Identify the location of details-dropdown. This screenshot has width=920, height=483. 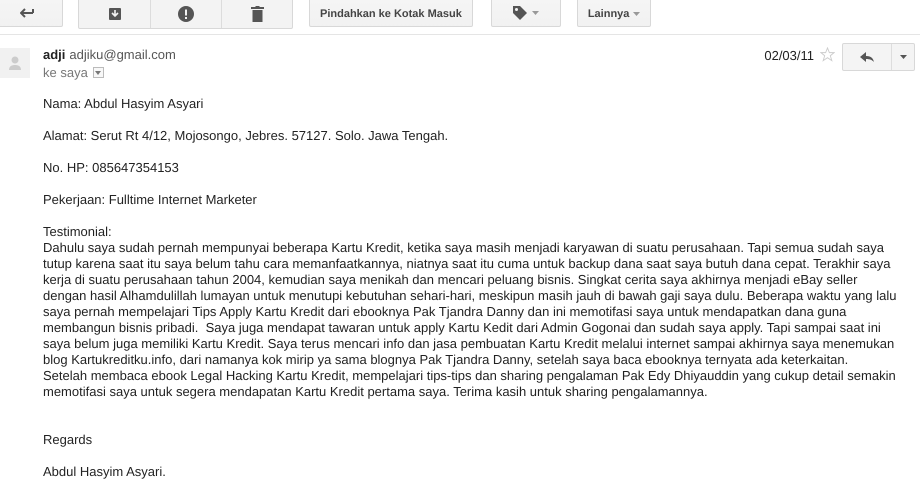
(98, 72).